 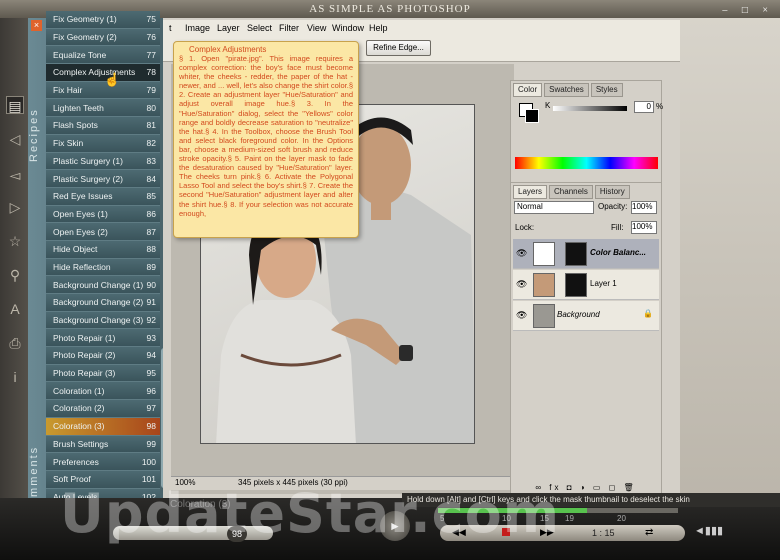 I want to click on loop-icon: ⇄, so click(x=649, y=532).